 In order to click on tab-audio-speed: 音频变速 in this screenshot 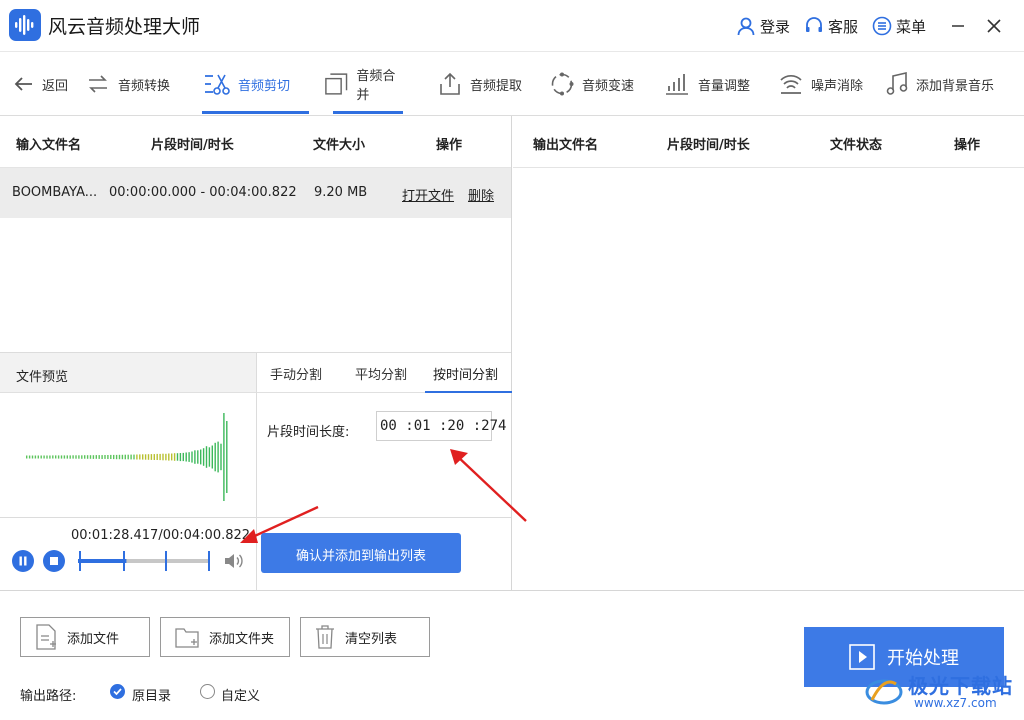, I will do `click(592, 84)`.